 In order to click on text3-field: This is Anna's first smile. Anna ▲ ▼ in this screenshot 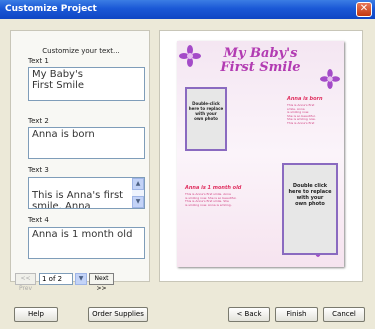, I will do `click(86, 193)`.